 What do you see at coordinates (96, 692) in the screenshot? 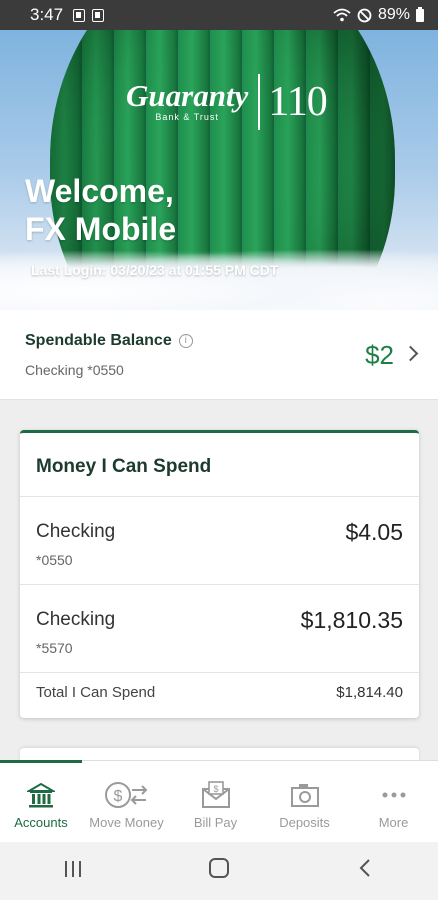
I see `total-label: Total I Can Spend` at bounding box center [96, 692].